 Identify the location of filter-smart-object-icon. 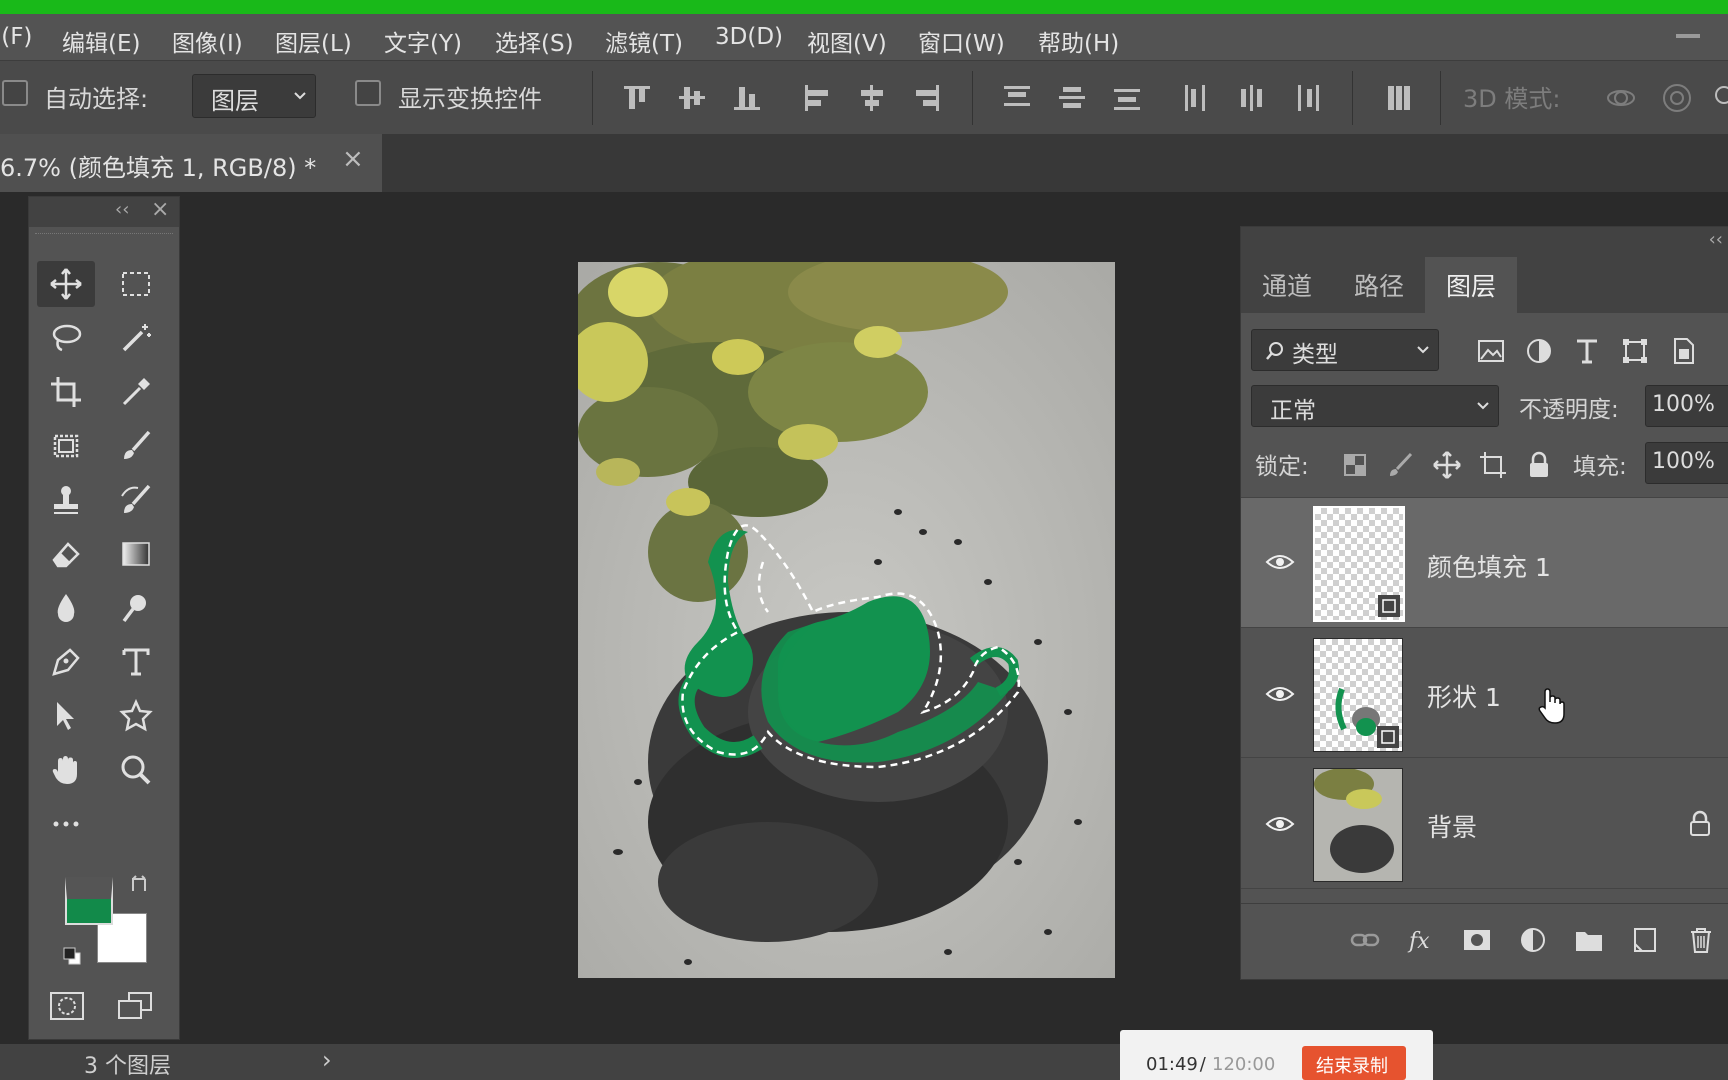
(1683, 351).